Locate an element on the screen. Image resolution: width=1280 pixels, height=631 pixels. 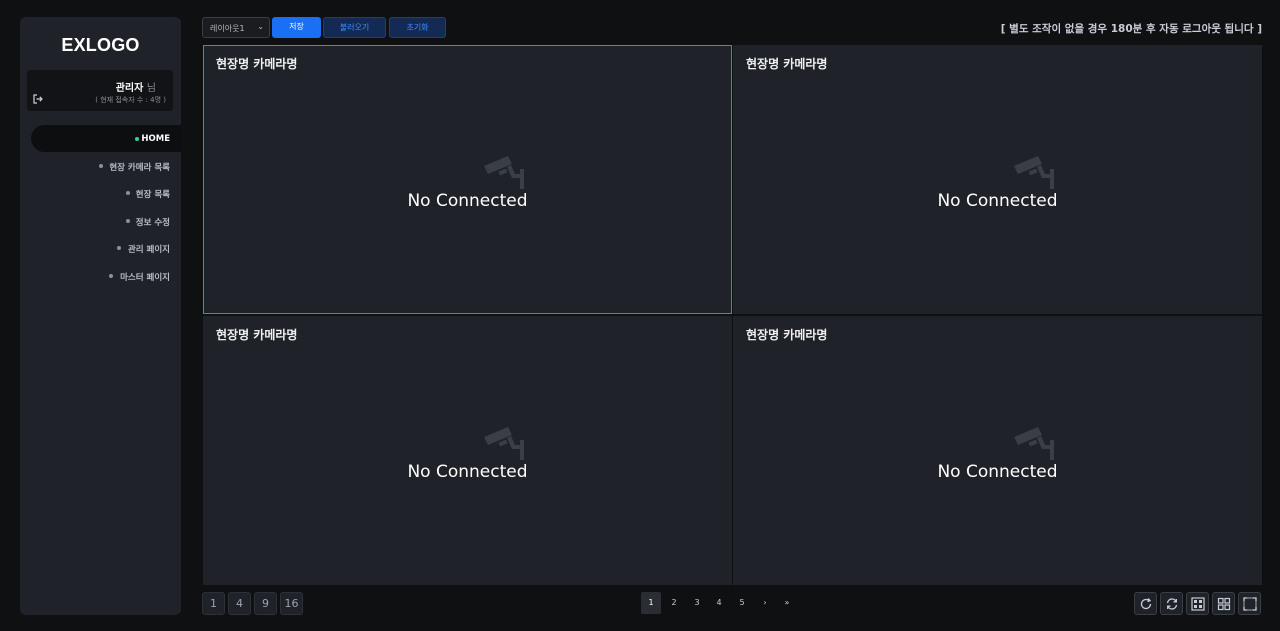
reset-button: 초기화 is located at coordinates (417, 27).